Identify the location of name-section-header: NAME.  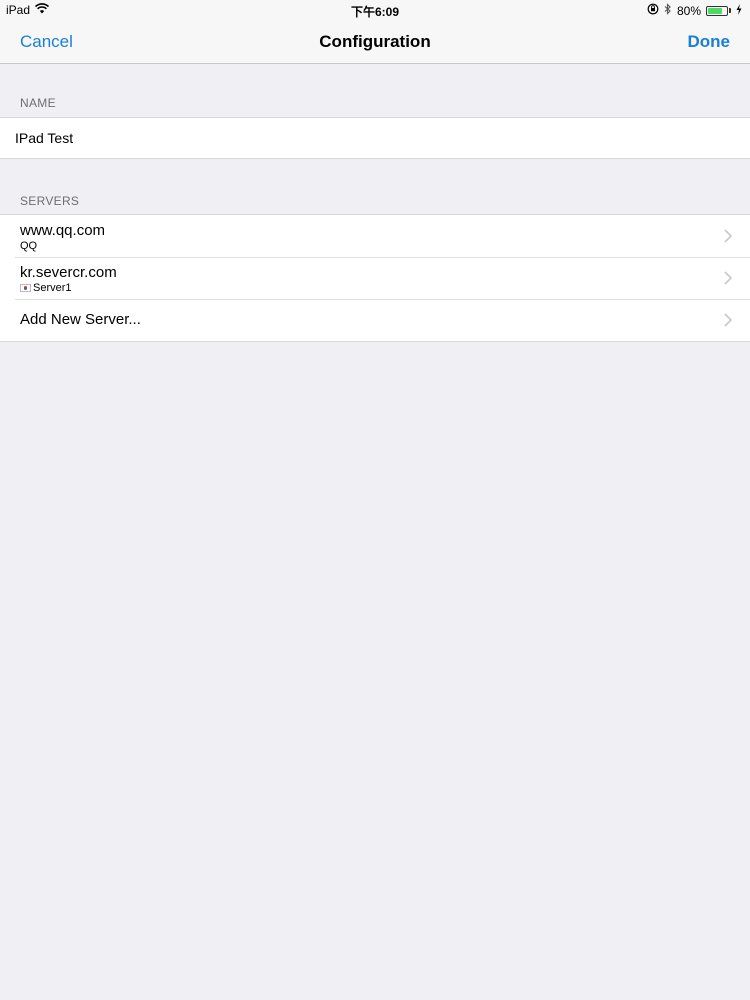
(38, 103).